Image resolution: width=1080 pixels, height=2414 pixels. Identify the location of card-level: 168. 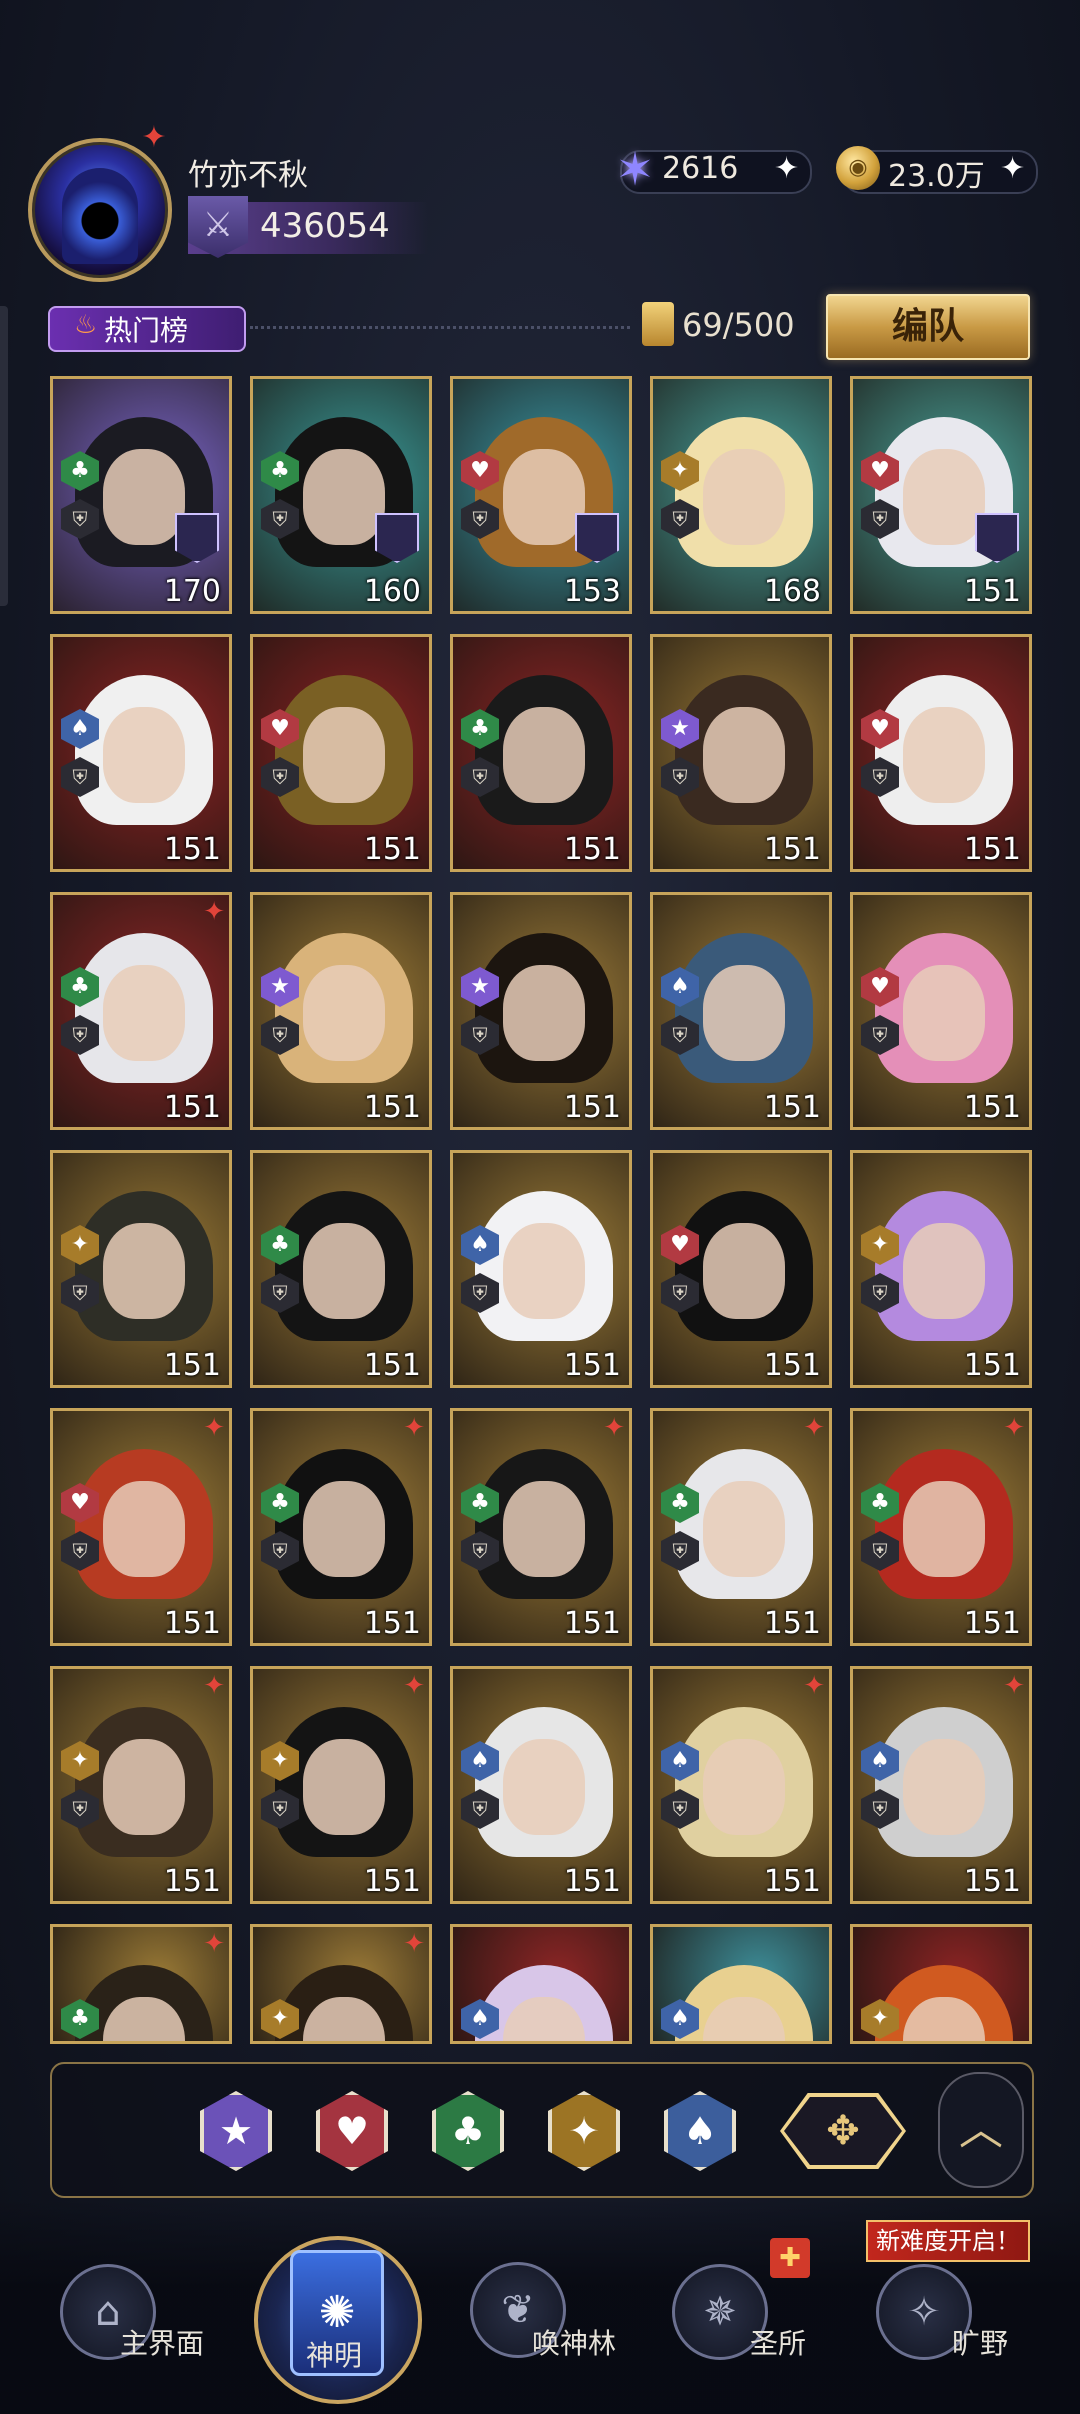
(792, 591).